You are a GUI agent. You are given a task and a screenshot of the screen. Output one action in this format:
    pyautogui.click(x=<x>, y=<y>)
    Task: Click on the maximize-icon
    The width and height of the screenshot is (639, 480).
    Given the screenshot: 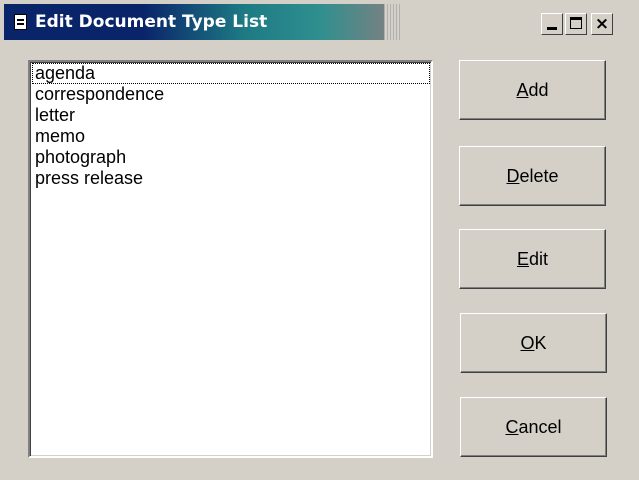 What is the action you would take?
    pyautogui.click(x=576, y=23)
    